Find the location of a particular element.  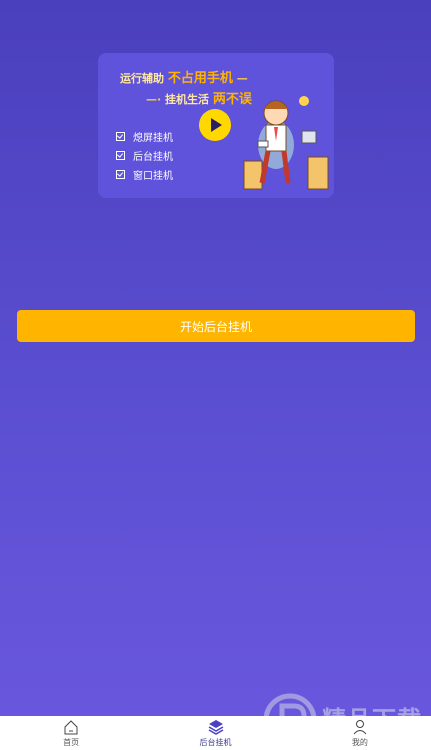

list-item: 熄屏挂机 is located at coordinates (144, 136).